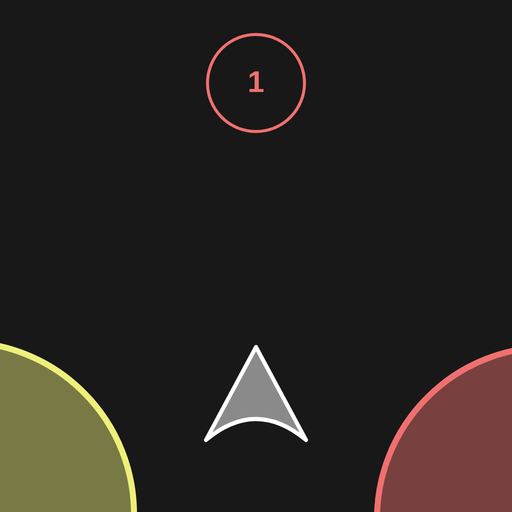 This screenshot has height=512, width=512. What do you see at coordinates (256, 83) in the screenshot?
I see `level-counter: 1` at bounding box center [256, 83].